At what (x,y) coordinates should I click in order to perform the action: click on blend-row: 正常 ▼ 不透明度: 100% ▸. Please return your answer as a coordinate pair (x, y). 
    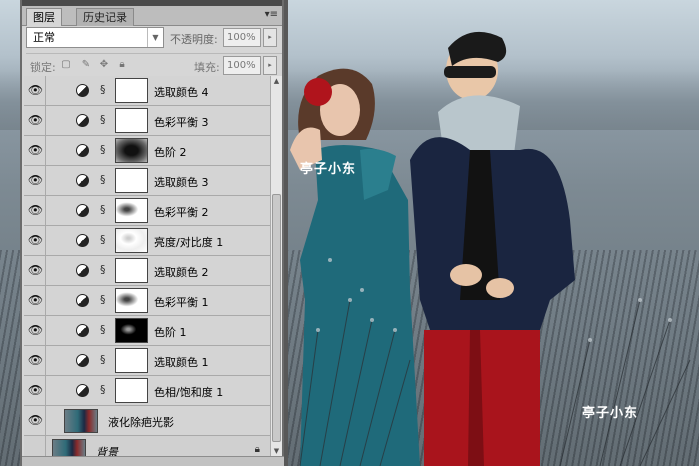
    Looking at the image, I should click on (154, 38).